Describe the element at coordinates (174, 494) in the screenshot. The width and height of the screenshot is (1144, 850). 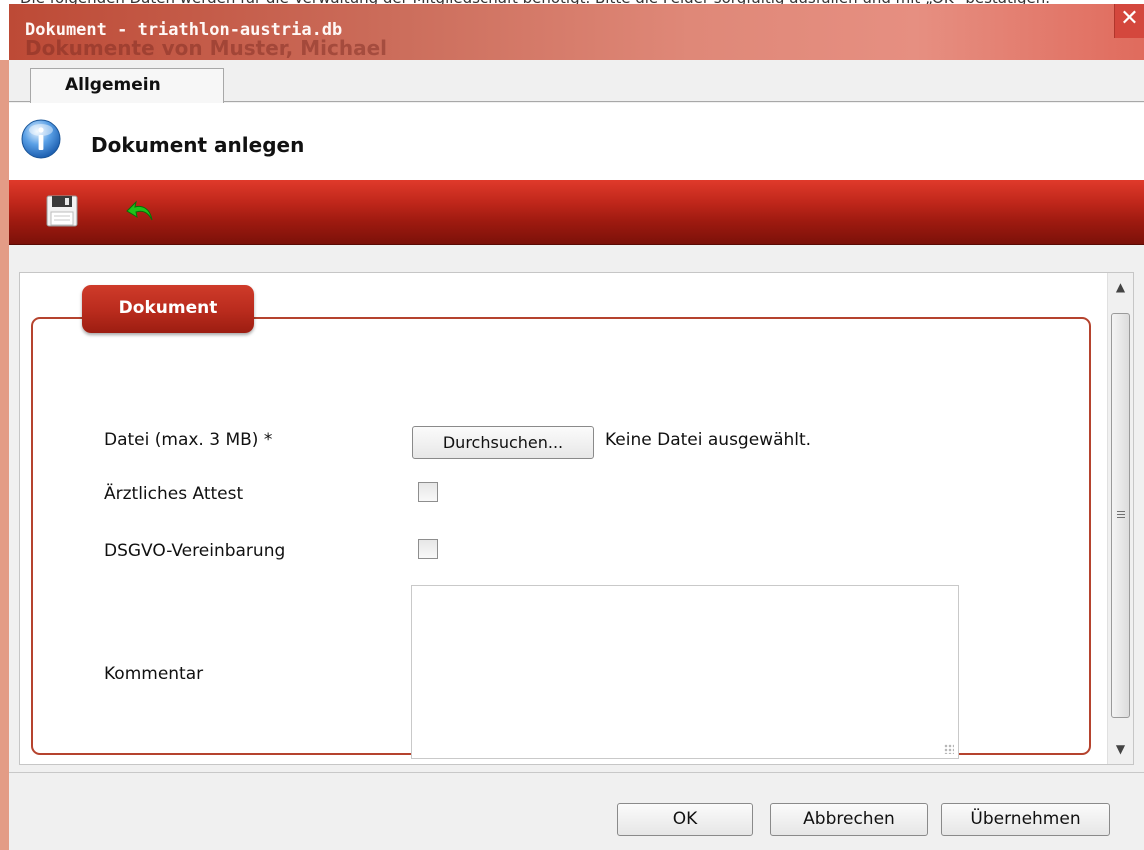
I see `attest-label: Ärztliches Attest` at that location.